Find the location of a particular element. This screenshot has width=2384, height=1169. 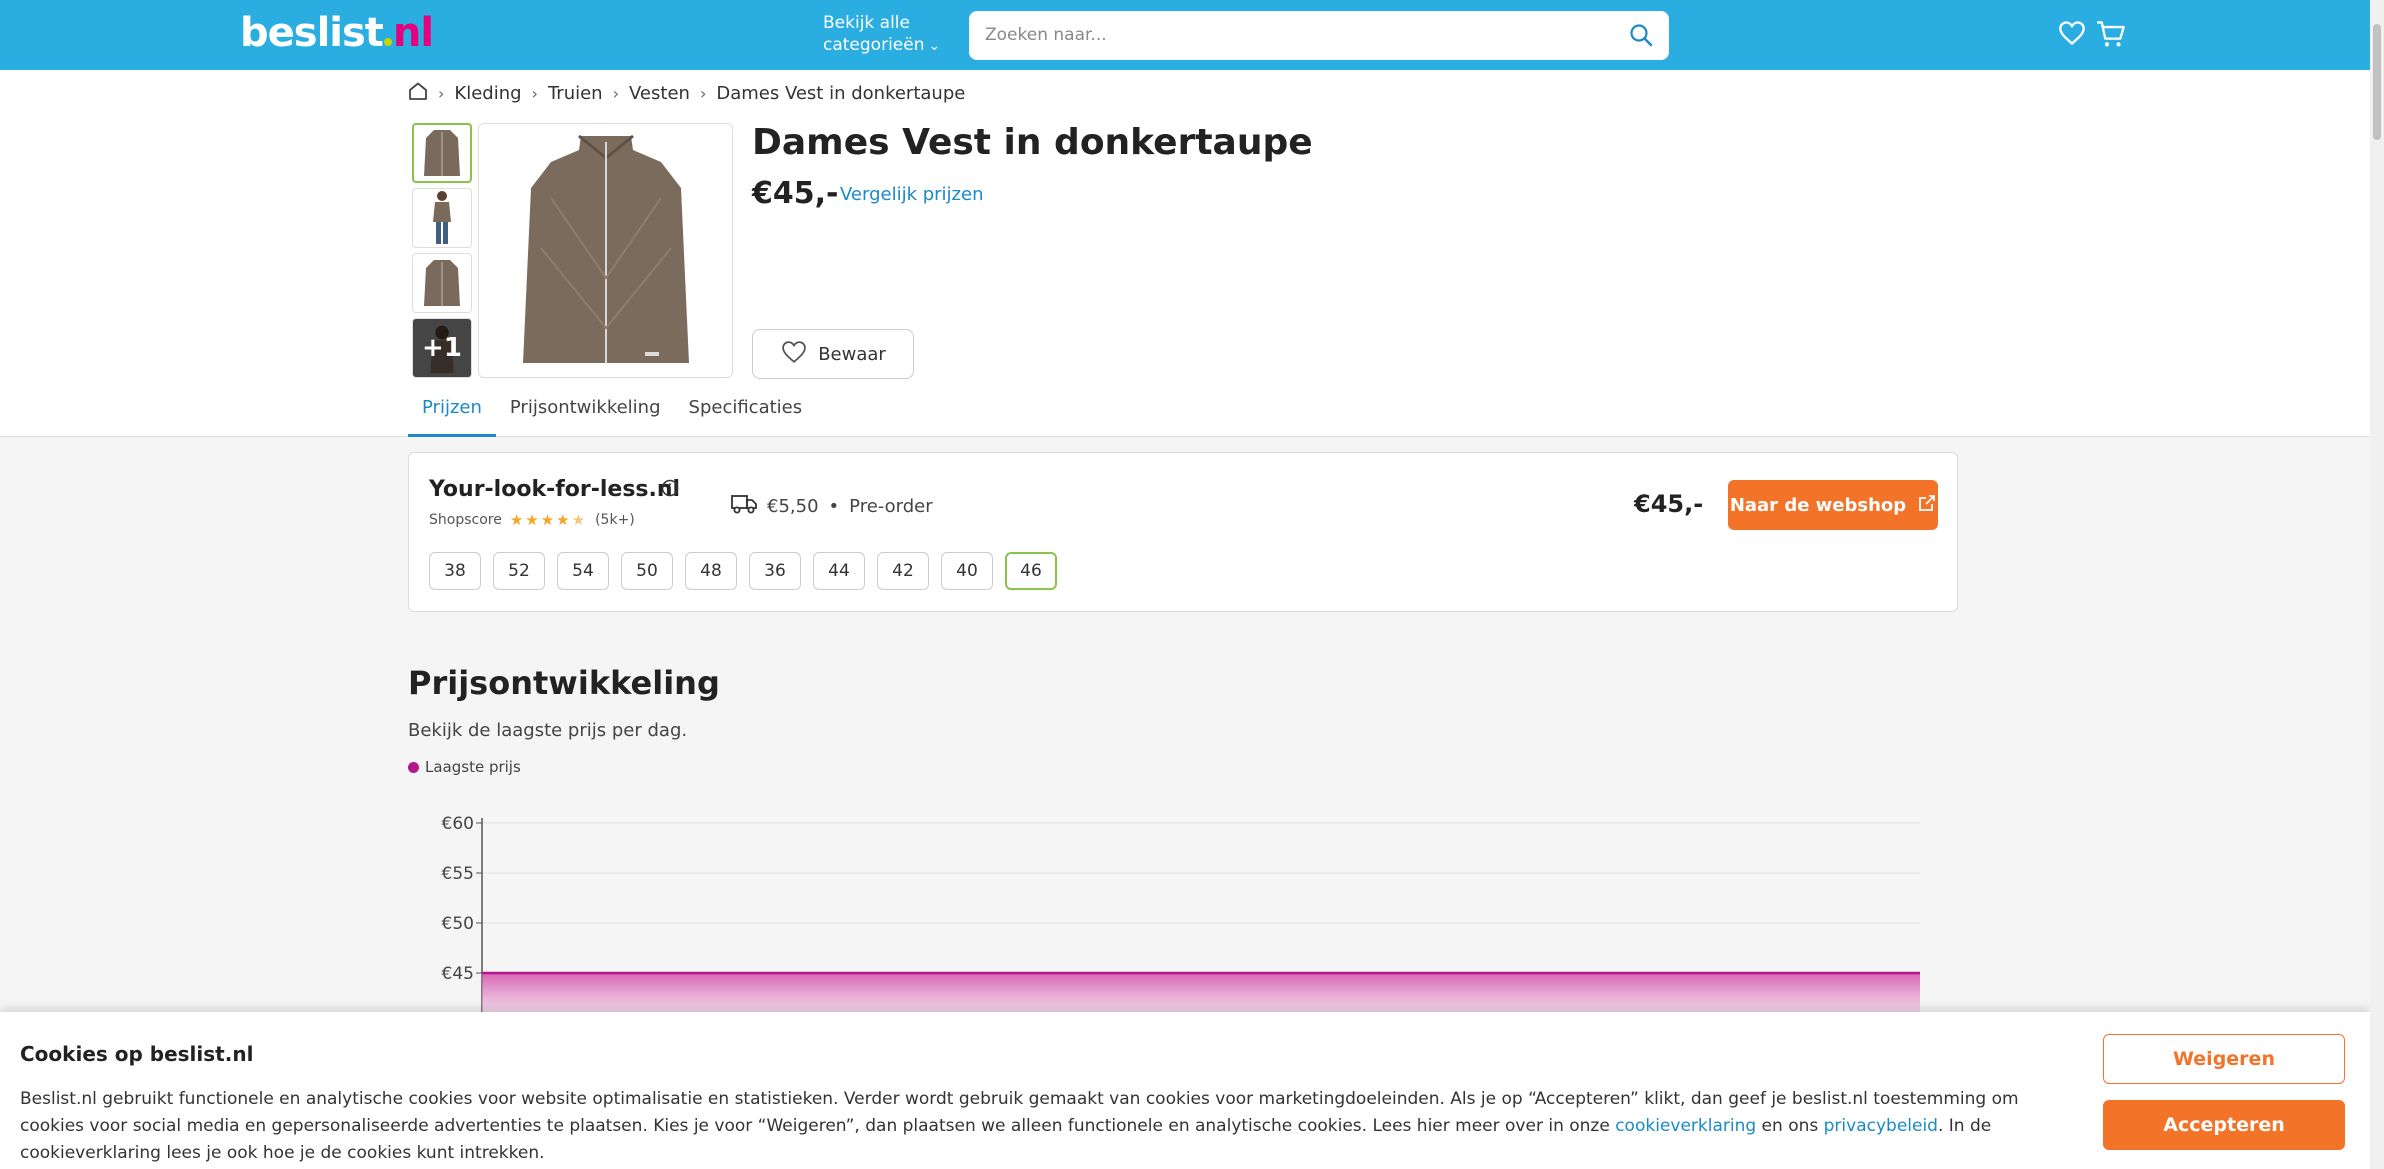

search-input is located at coordinates (1285, 35).